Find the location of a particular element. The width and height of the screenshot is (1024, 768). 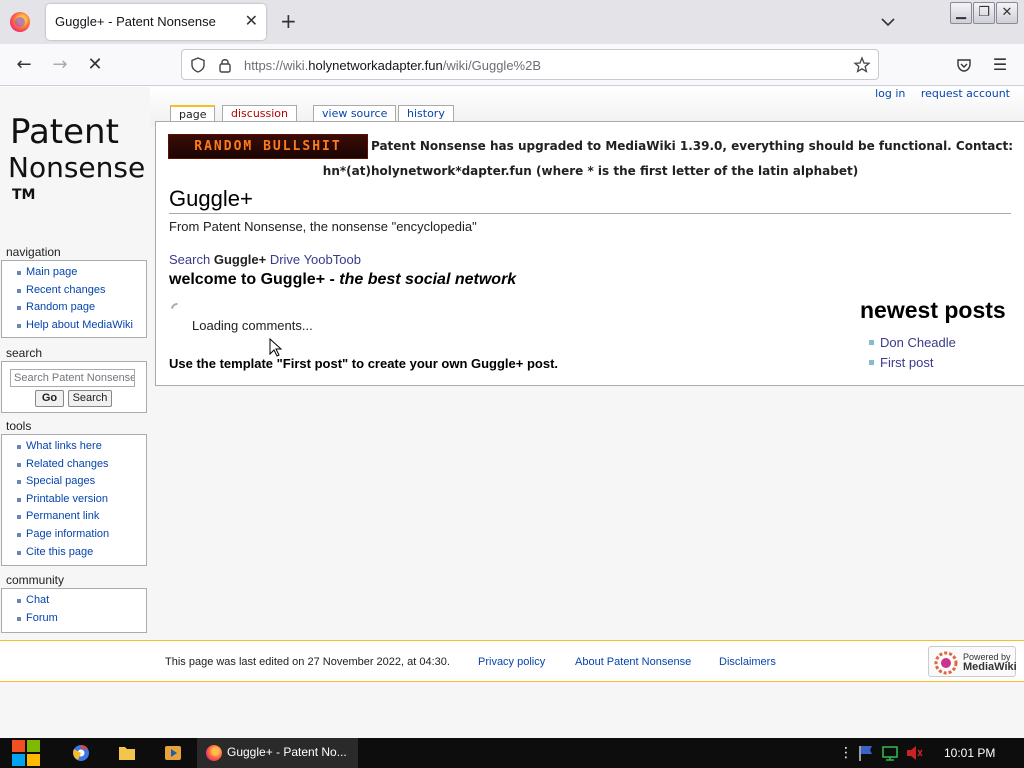

network-icon is located at coordinates (890, 753).